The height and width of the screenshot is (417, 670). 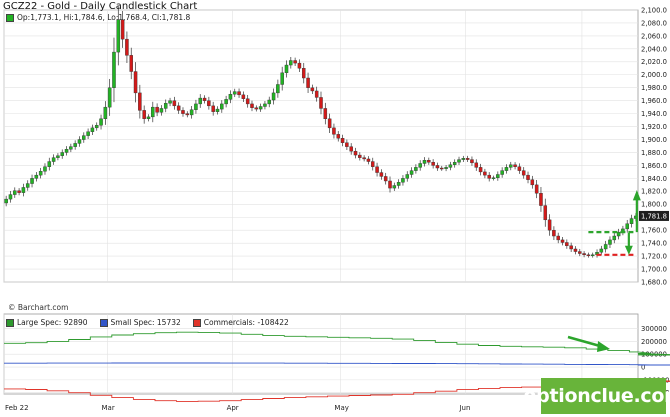 I want to click on price-tick-label: 1,680.0, so click(x=654, y=282).